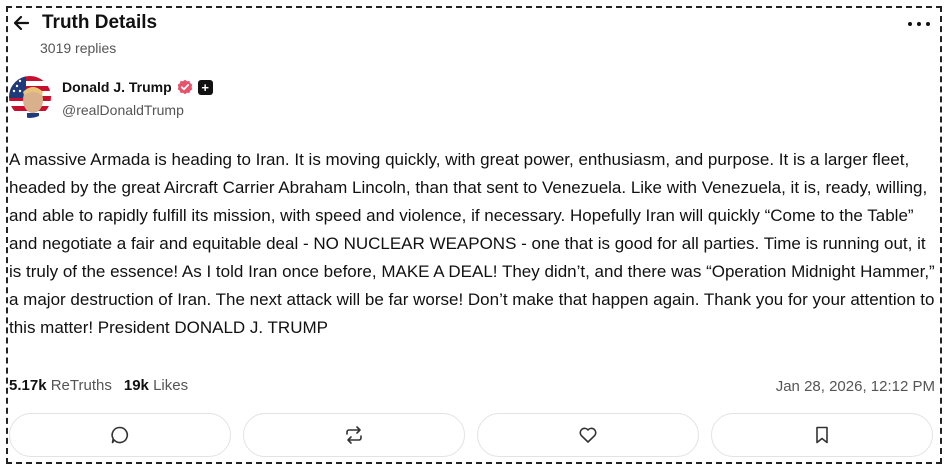  What do you see at coordinates (205, 87) in the screenshot?
I see `plus-badge-icon: +` at bounding box center [205, 87].